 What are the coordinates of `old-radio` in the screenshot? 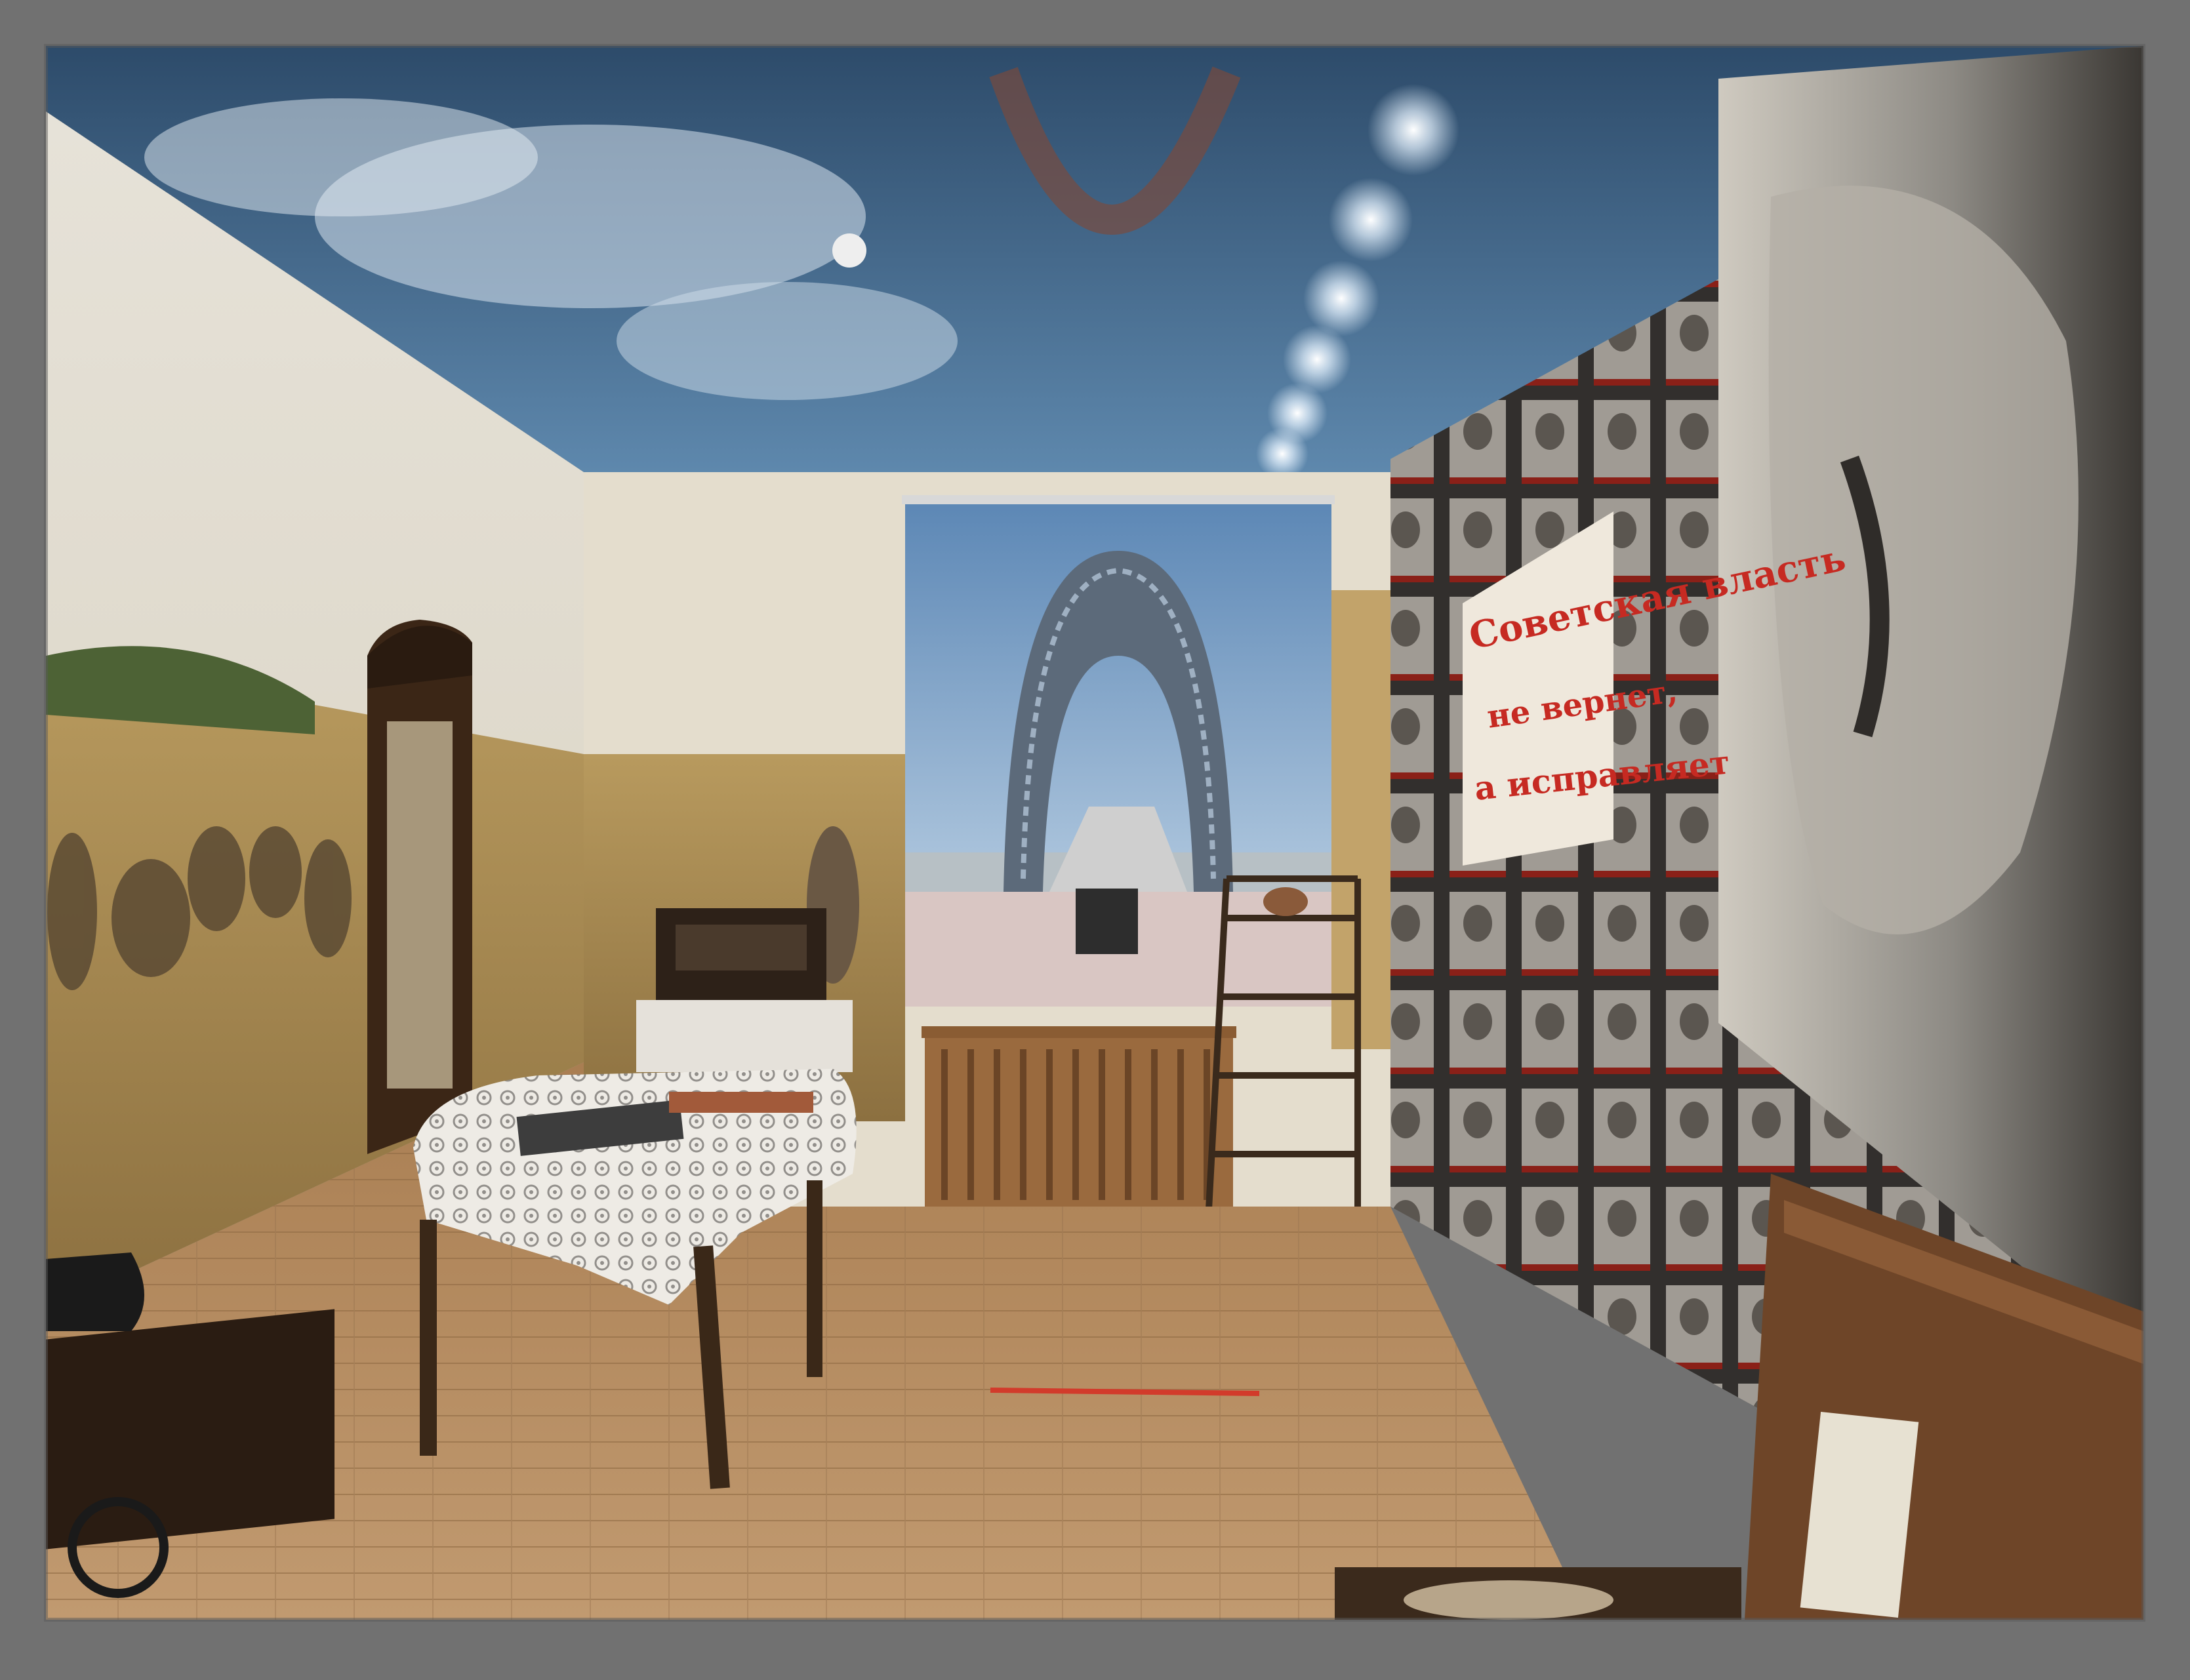 It's located at (744, 990).